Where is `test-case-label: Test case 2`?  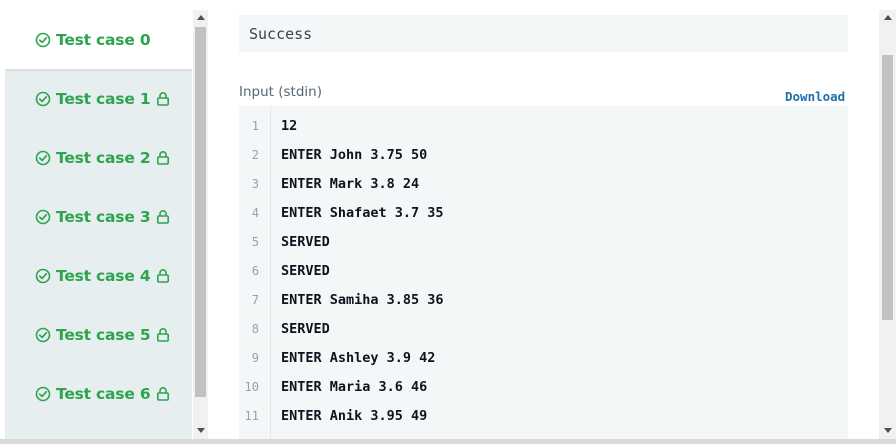
test-case-label: Test case 2 is located at coordinates (103, 157).